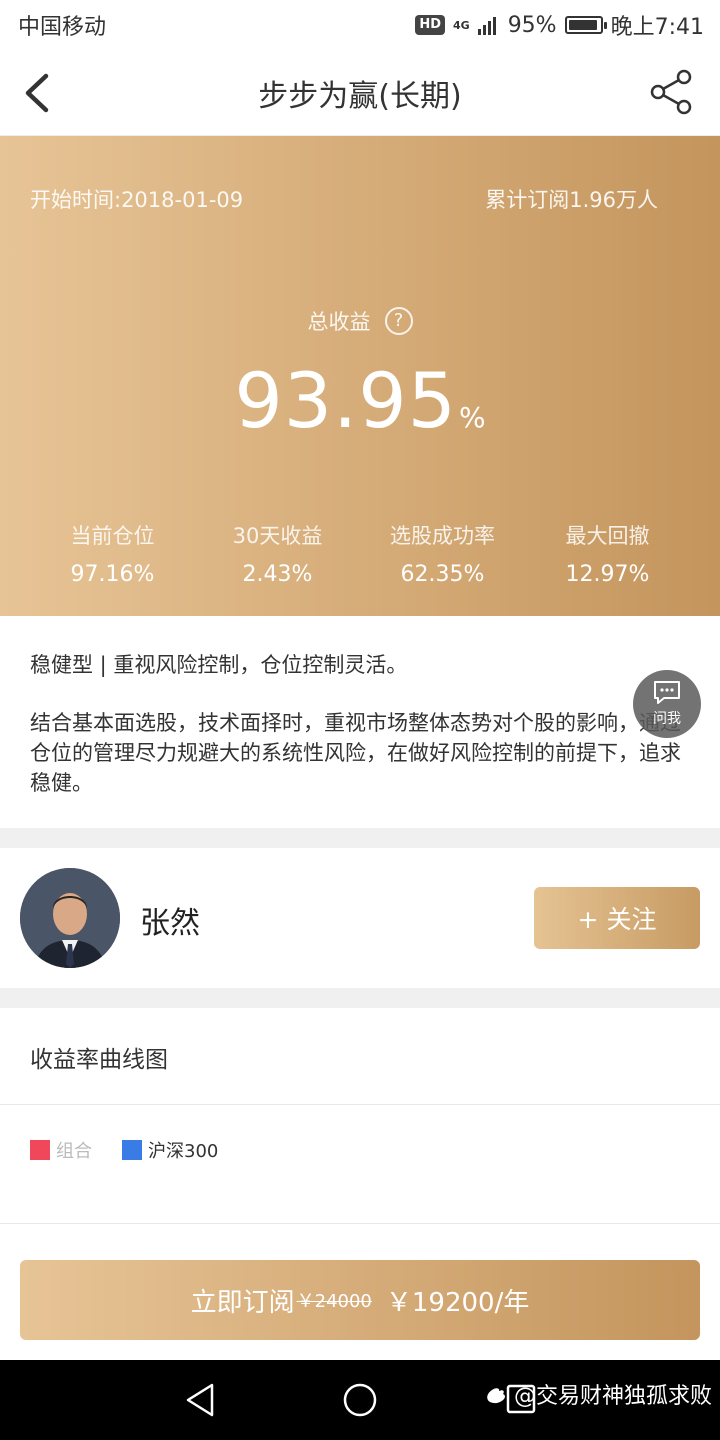  I want to click on subscribe-button: 立即订阅 ￥24000 ￥19200/年, so click(360, 1300).